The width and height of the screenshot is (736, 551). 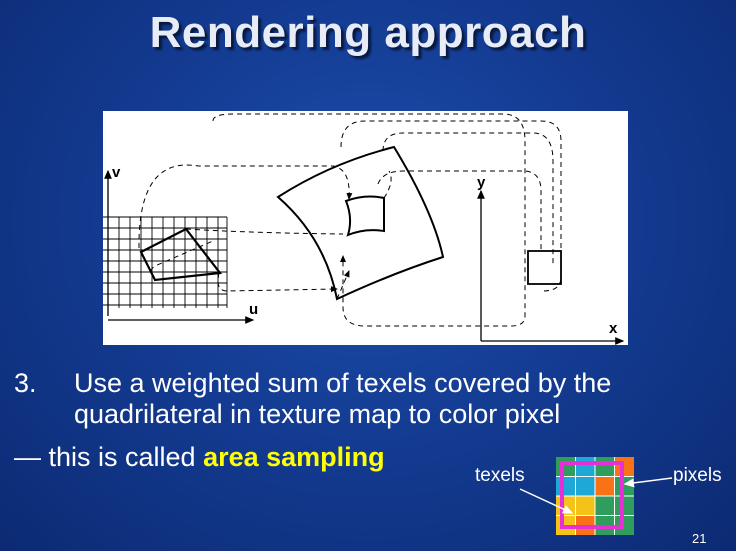 What do you see at coordinates (546, 501) in the screenshot?
I see `texels-arrow` at bounding box center [546, 501].